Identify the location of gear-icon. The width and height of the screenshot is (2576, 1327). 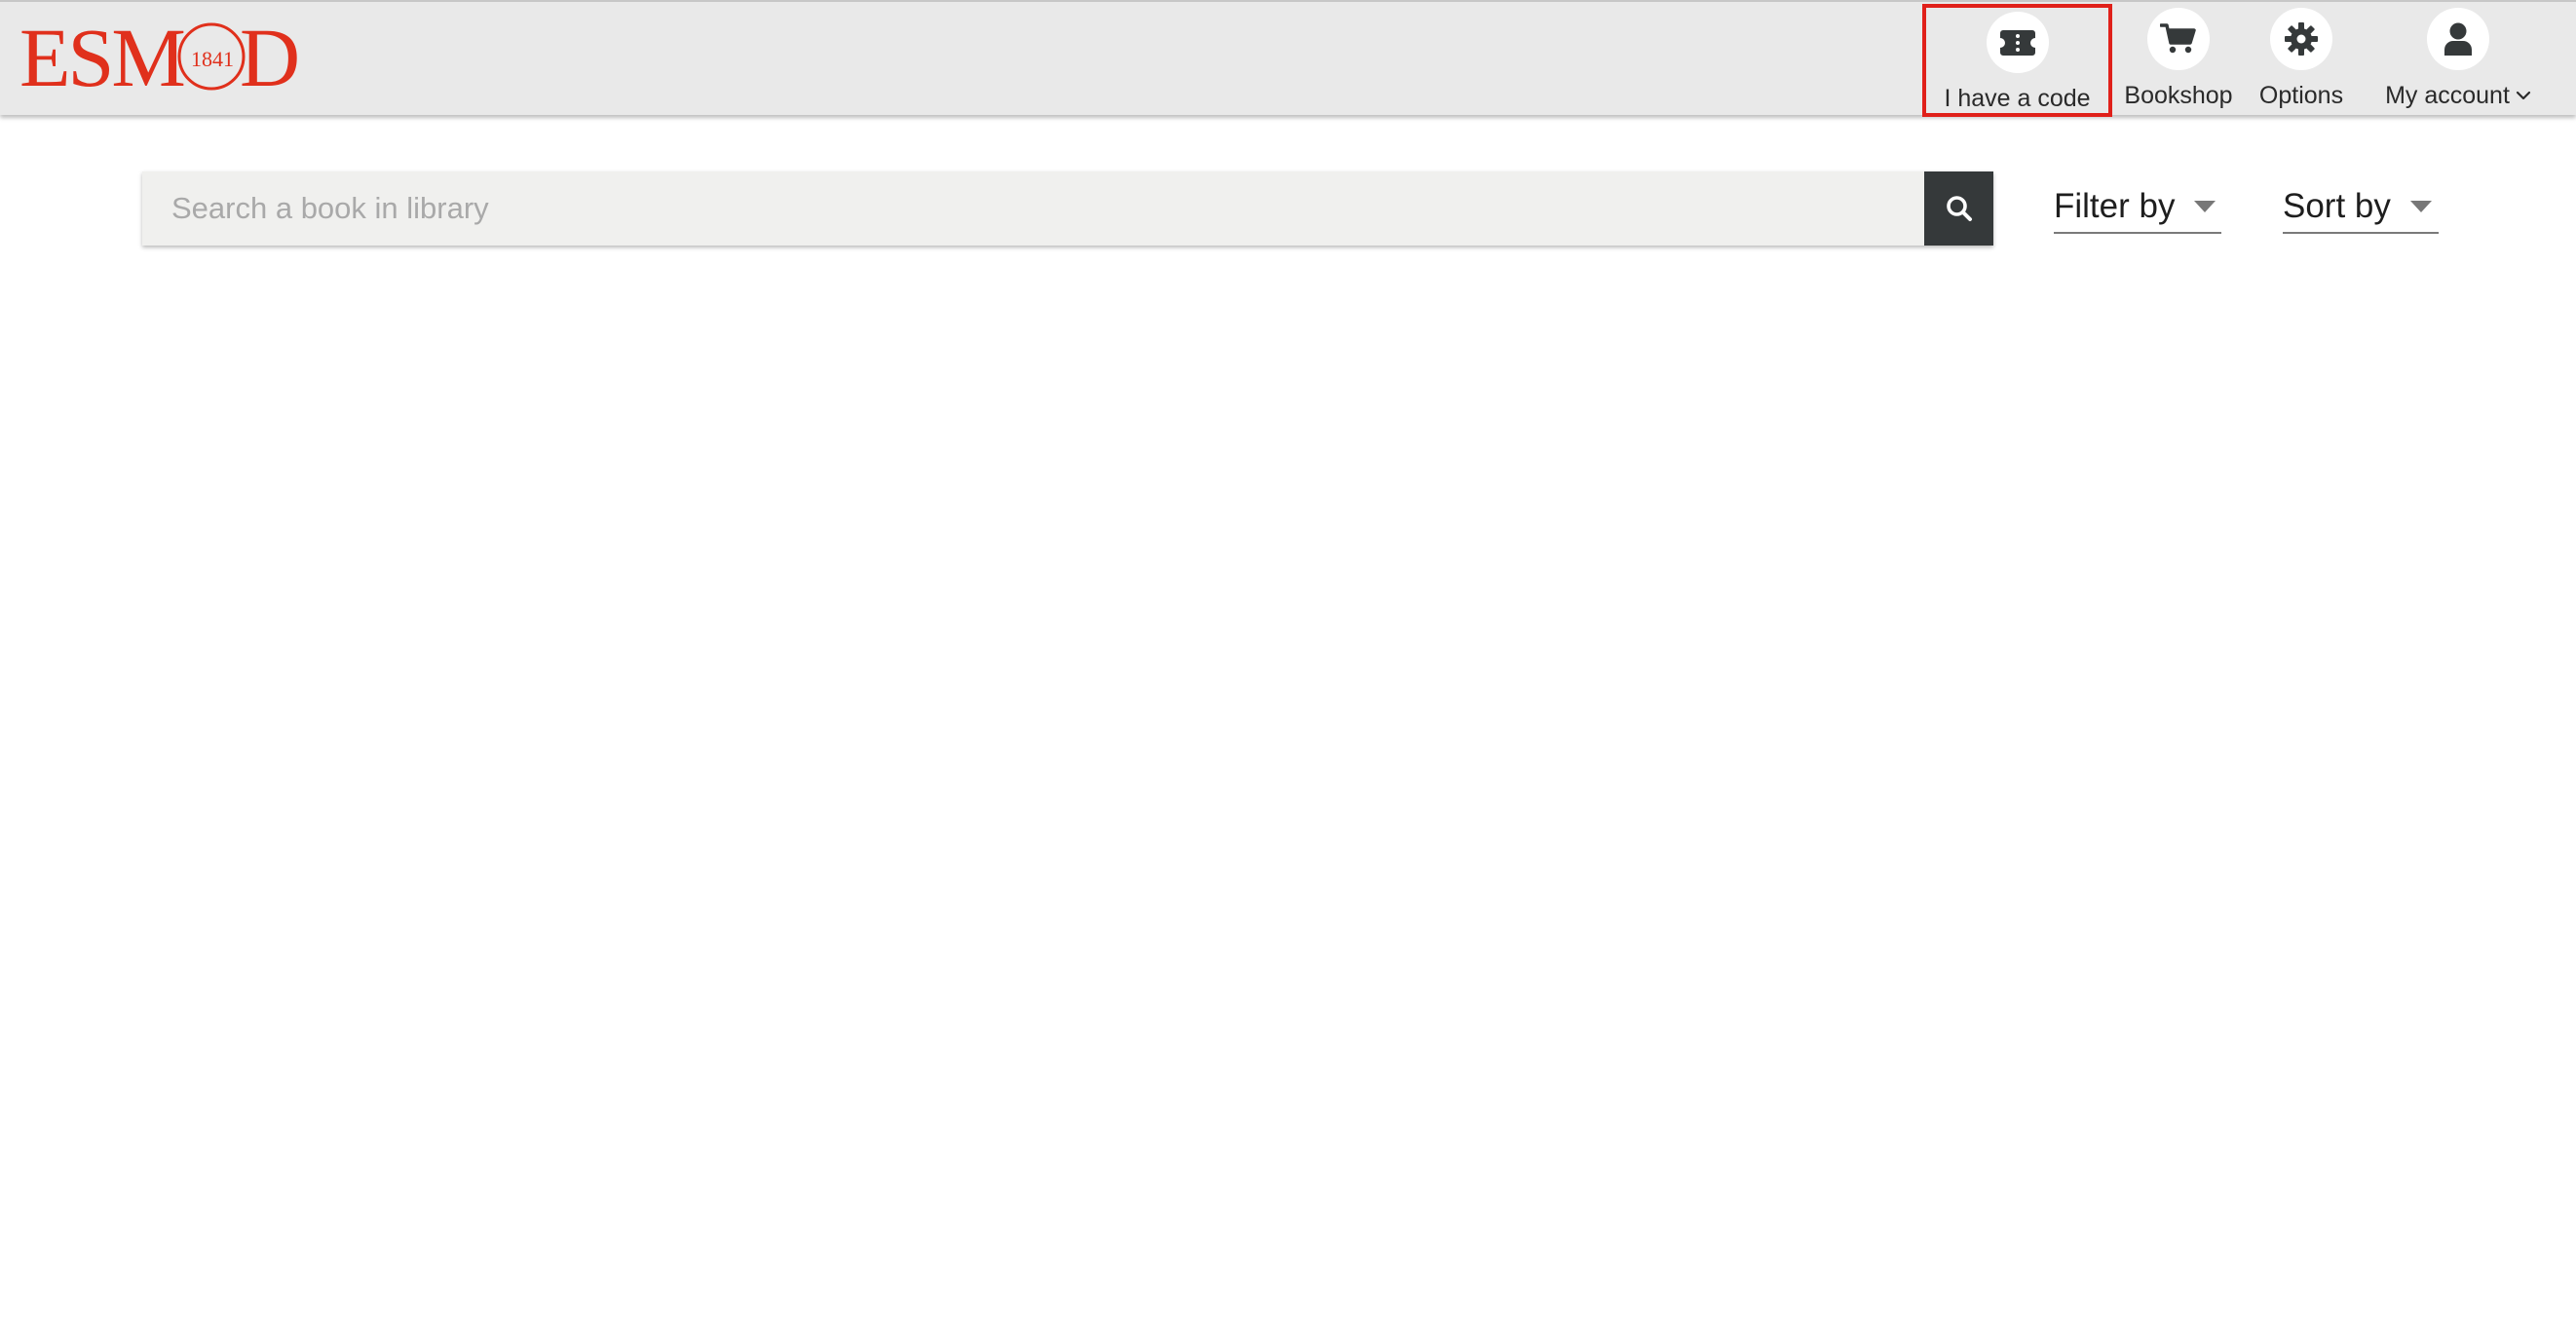
(2301, 39).